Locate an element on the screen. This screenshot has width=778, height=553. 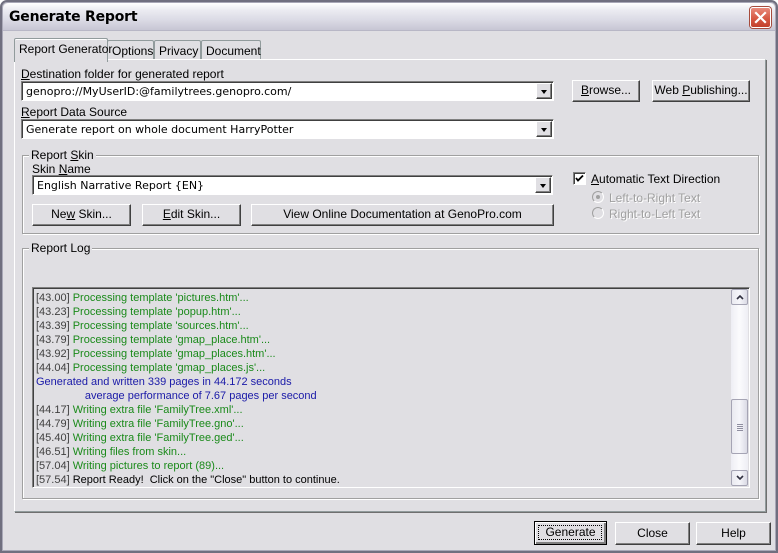
scroll-down-button is located at coordinates (739, 478).